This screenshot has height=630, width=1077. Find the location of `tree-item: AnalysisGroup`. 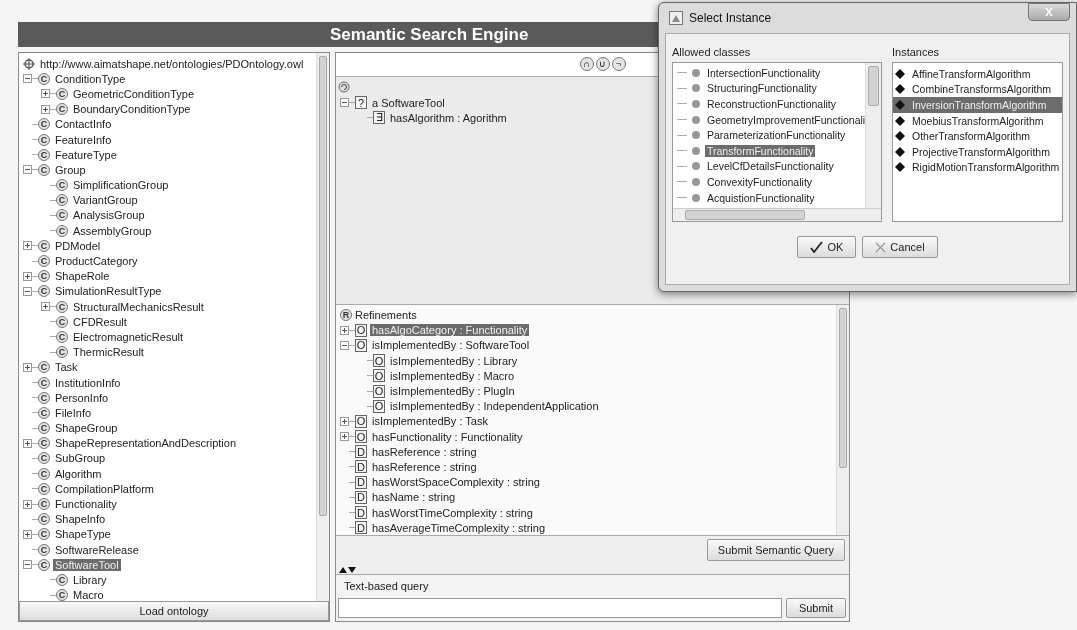

tree-item: AnalysisGroup is located at coordinates (109, 215).